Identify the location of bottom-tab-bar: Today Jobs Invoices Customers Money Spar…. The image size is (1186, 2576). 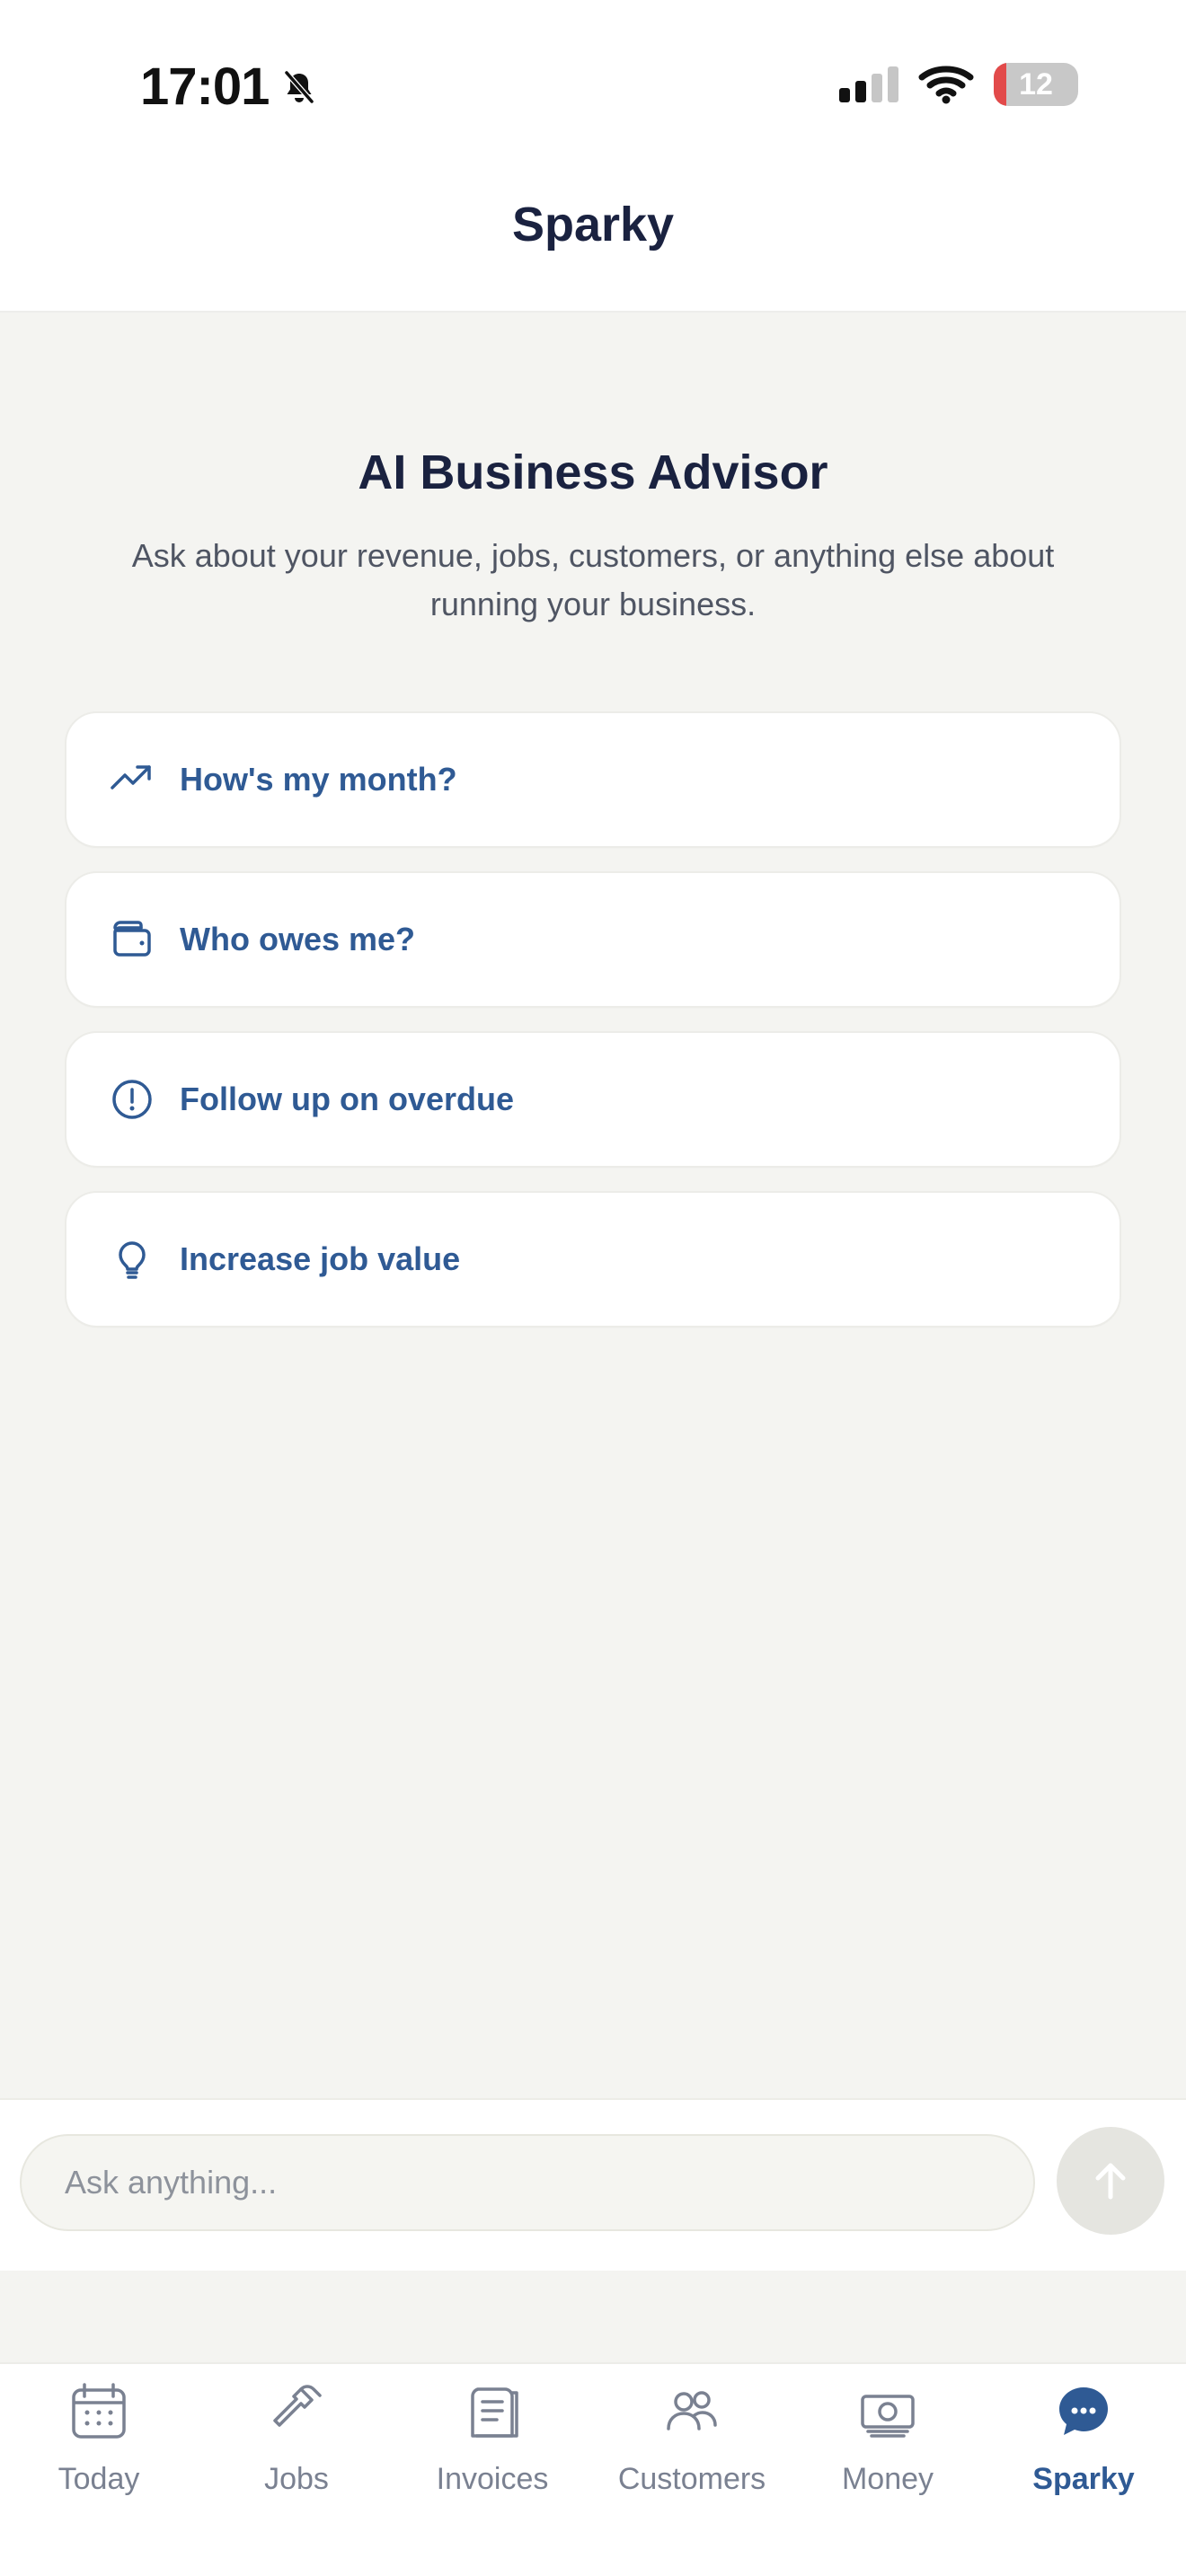
(593, 2469).